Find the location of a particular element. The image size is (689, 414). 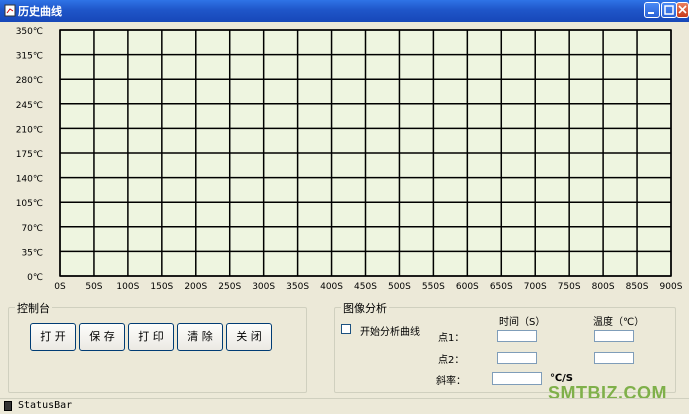

x-tick-label: 250S is located at coordinates (229, 287).